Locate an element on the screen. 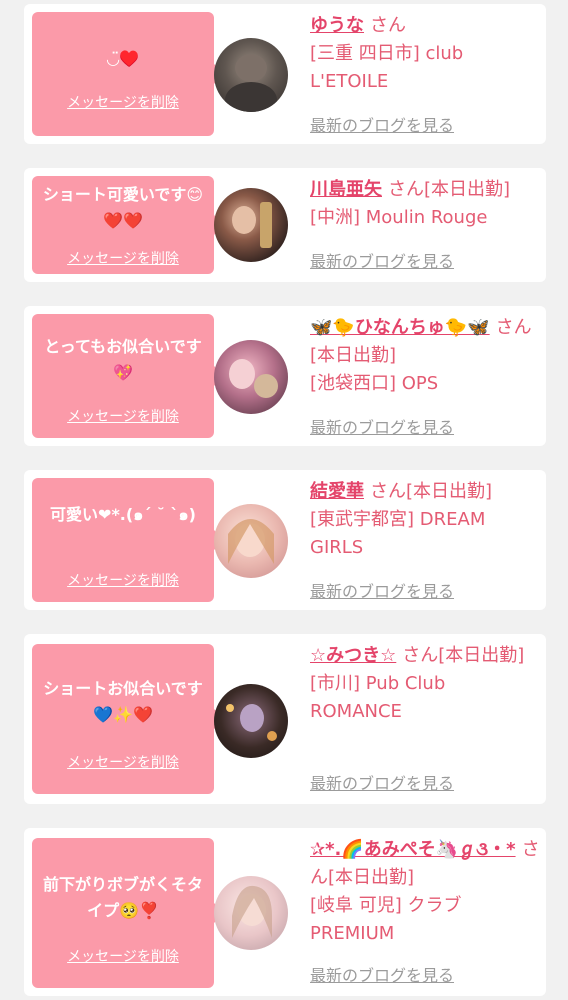 This screenshot has height=1000, width=568. name-line: 結愛華 さん[本日出勤] is located at coordinates (426, 492).